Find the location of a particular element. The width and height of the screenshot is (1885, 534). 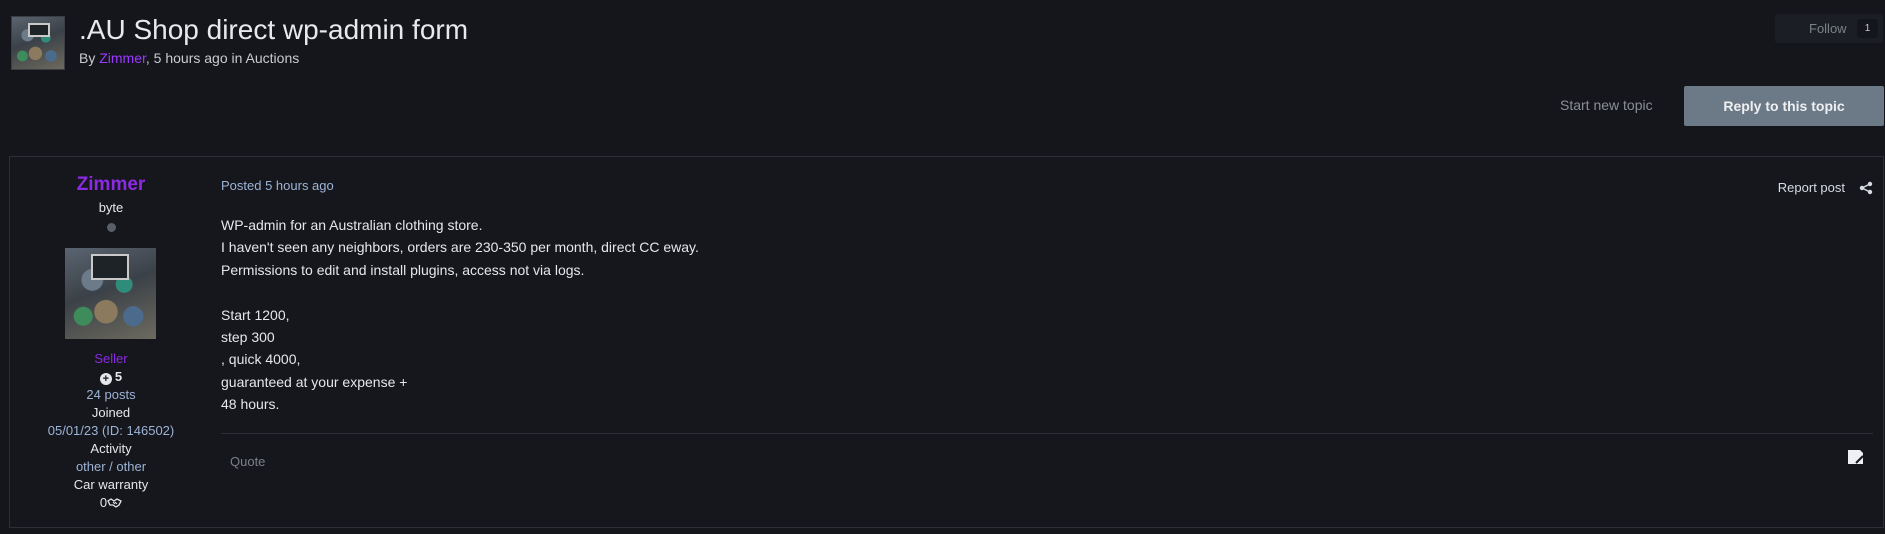

reputation-badge: +5 is located at coordinates (111, 377).